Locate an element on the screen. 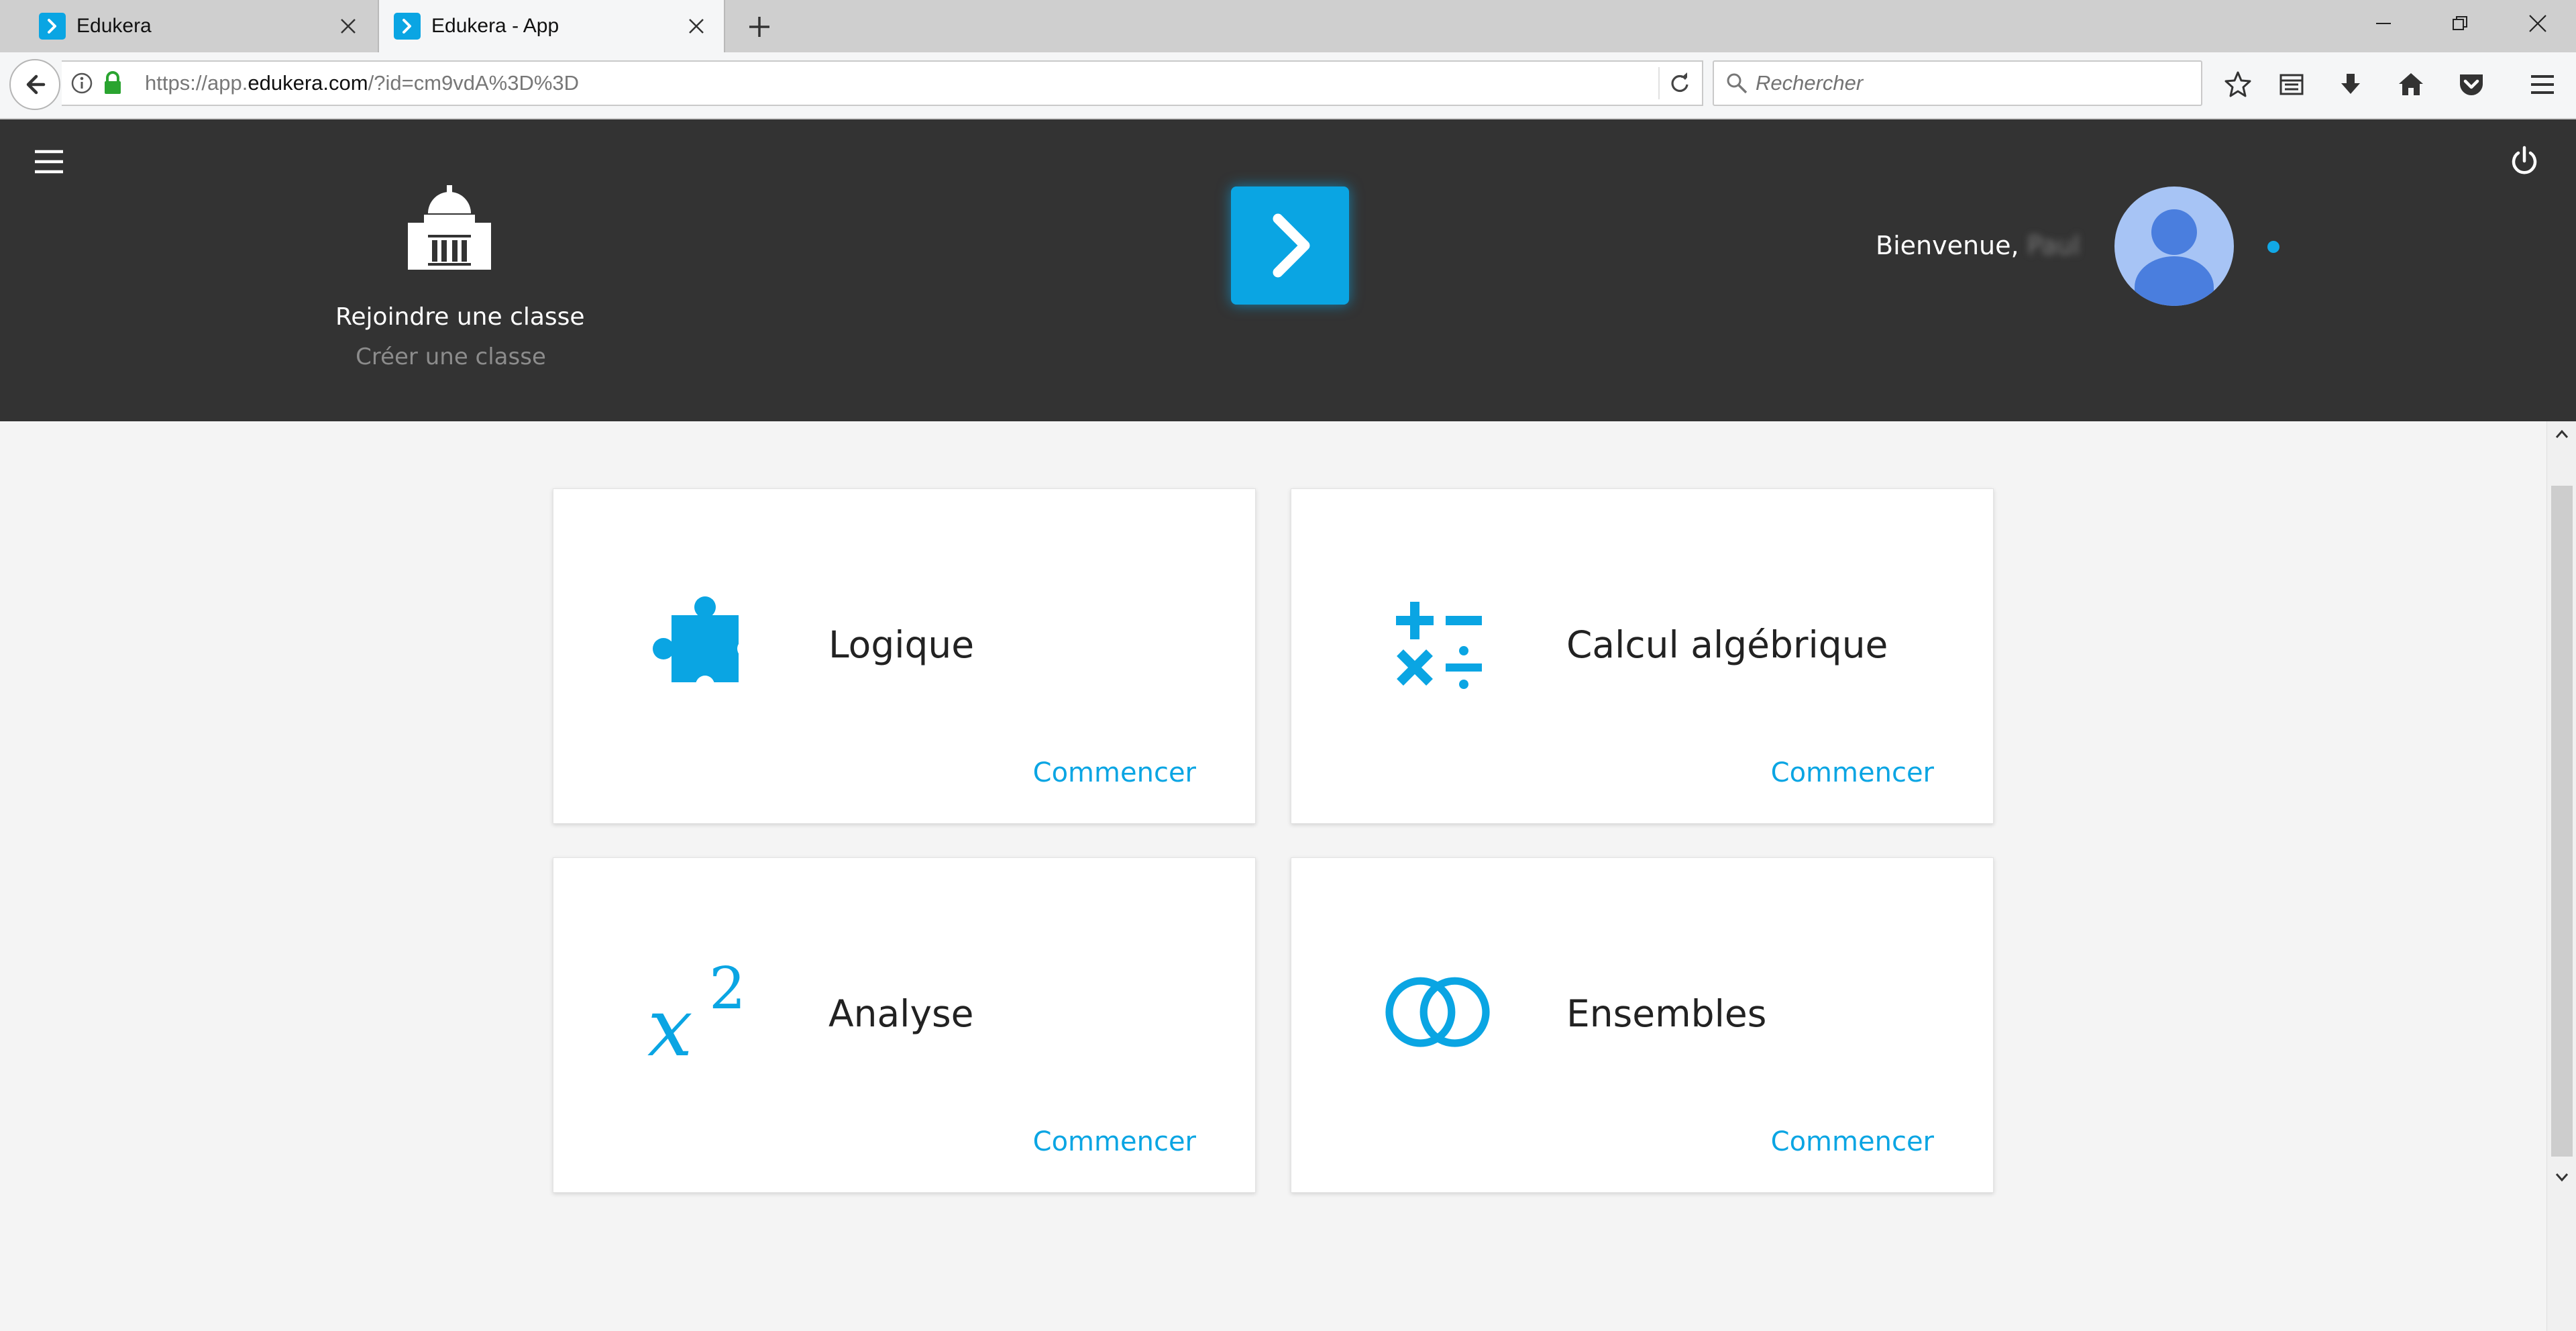  course-card-analyse: x 2 Analyse Commencer is located at coordinates (904, 1025).